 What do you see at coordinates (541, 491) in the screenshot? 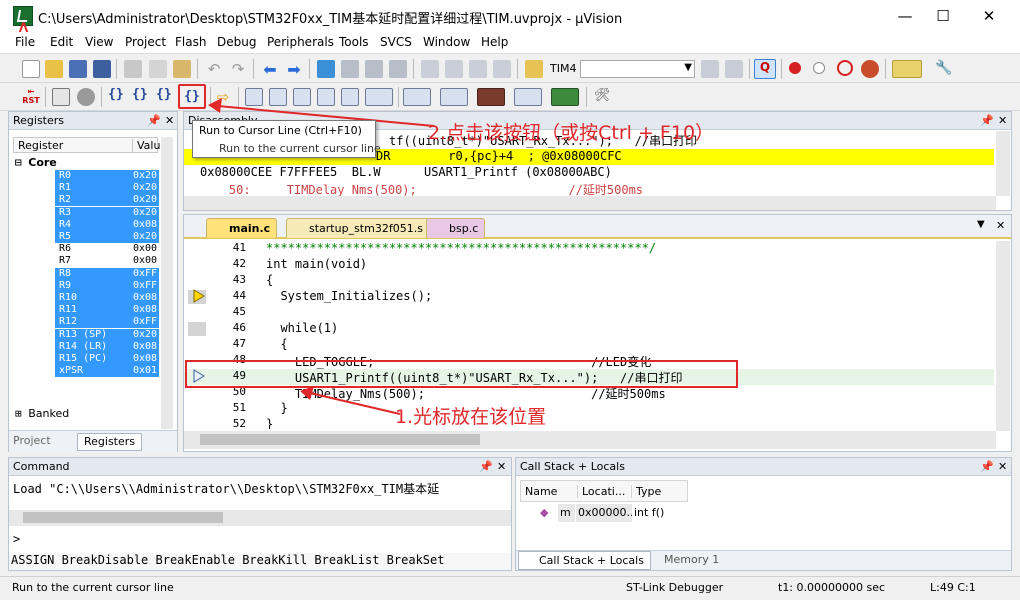
I see `column-name: Name` at bounding box center [541, 491].